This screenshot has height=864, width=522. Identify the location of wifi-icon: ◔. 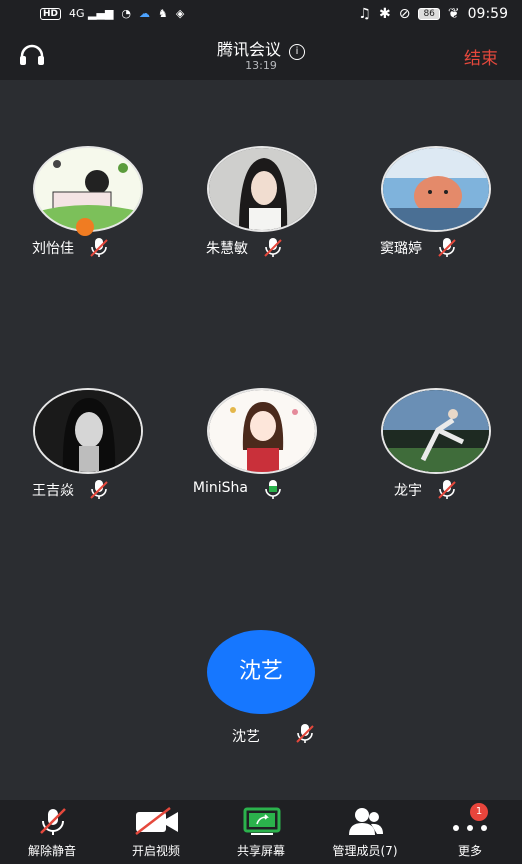
(126, 13).